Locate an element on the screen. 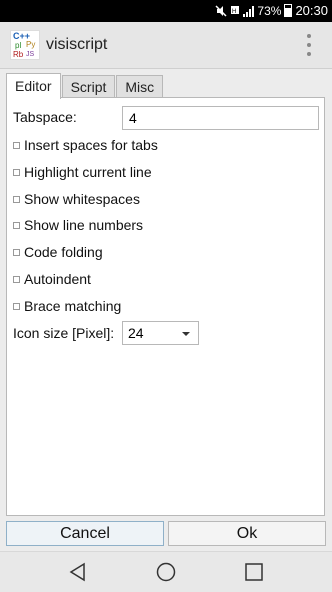 This screenshot has width=332, height=592. tab-script: Script is located at coordinates (88, 86).